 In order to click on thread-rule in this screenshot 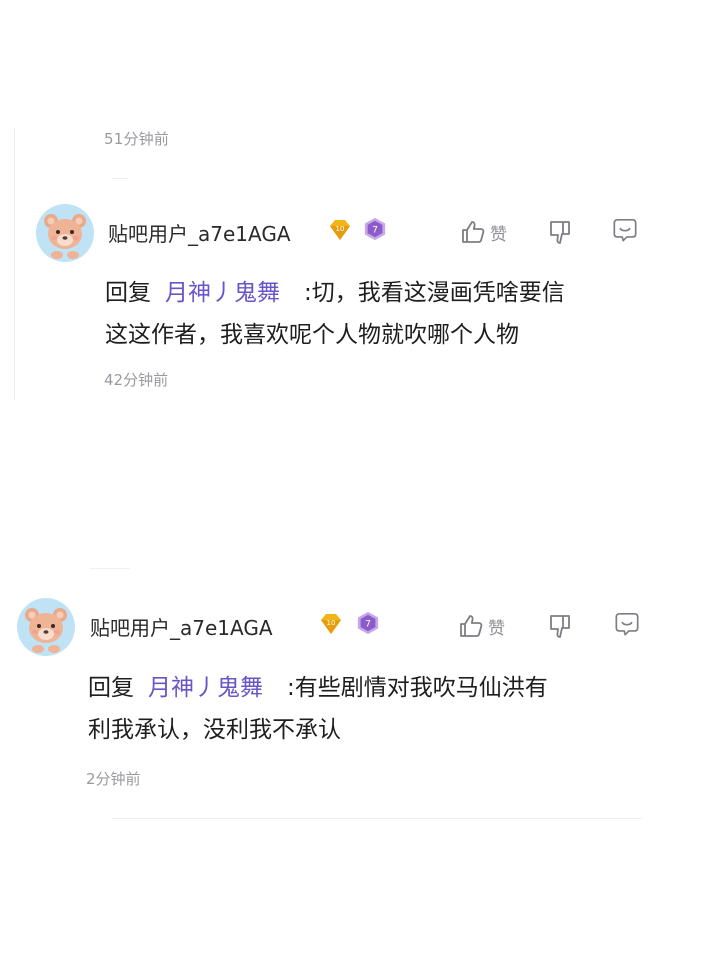, I will do `click(14, 264)`.